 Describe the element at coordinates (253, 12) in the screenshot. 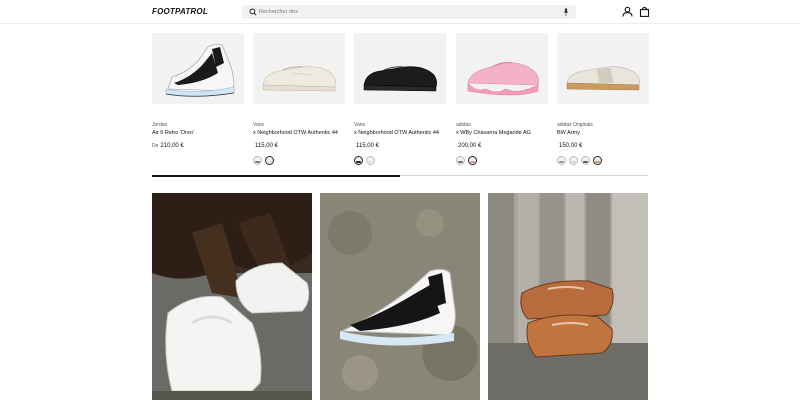

I see `search-icon` at that location.